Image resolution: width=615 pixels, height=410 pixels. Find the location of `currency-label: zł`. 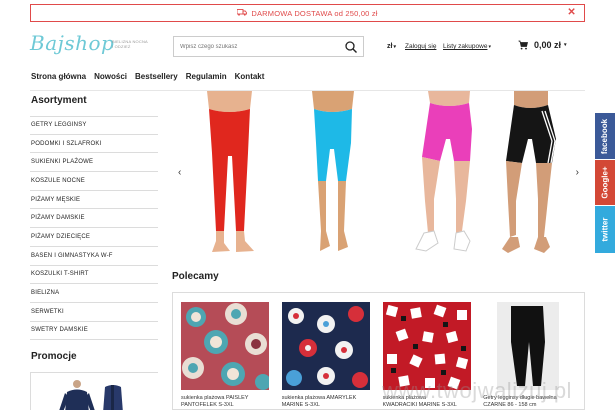

currency-label: zł is located at coordinates (390, 46).